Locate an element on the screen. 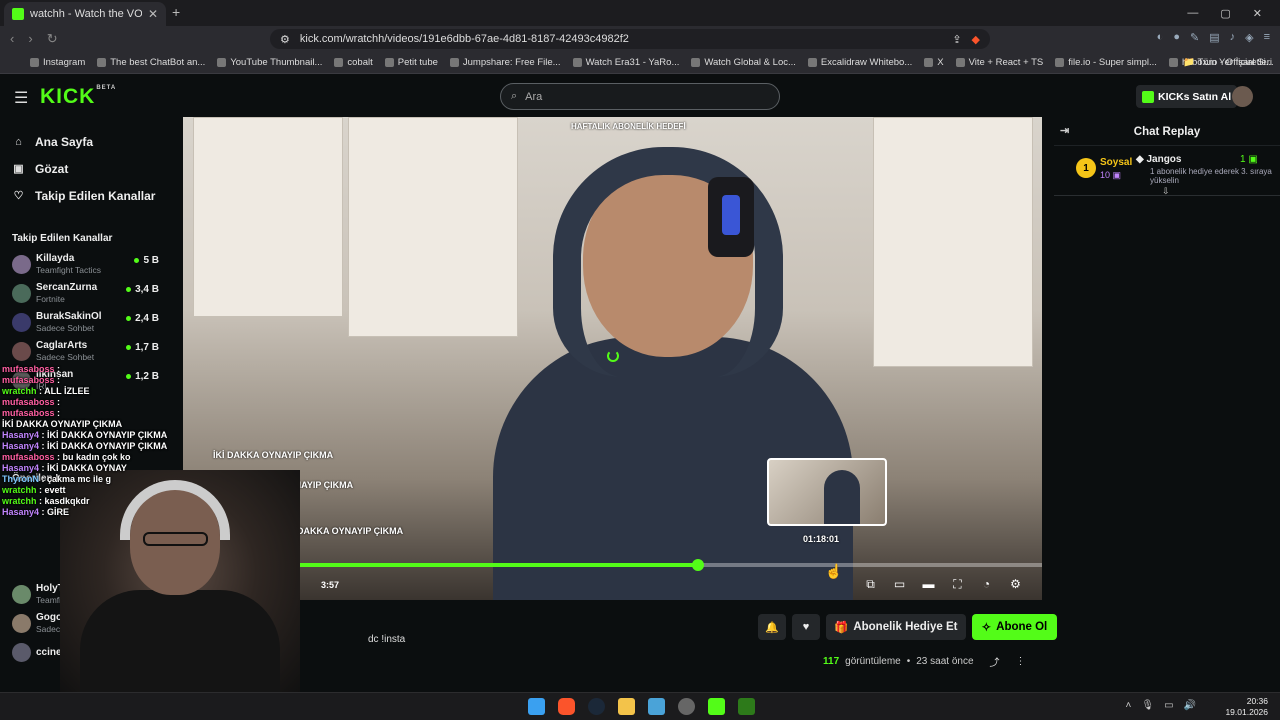  buy-kicks-button: KICKs Satın Al is located at coordinates (1187, 96).